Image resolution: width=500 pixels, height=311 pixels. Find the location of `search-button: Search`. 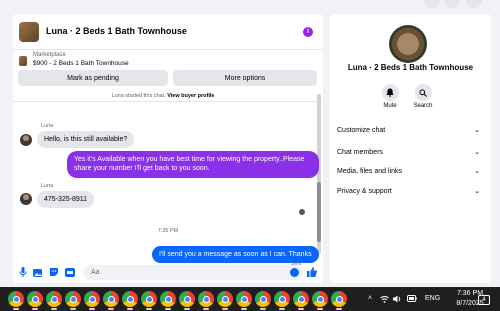

search-button: Search is located at coordinates (423, 96).